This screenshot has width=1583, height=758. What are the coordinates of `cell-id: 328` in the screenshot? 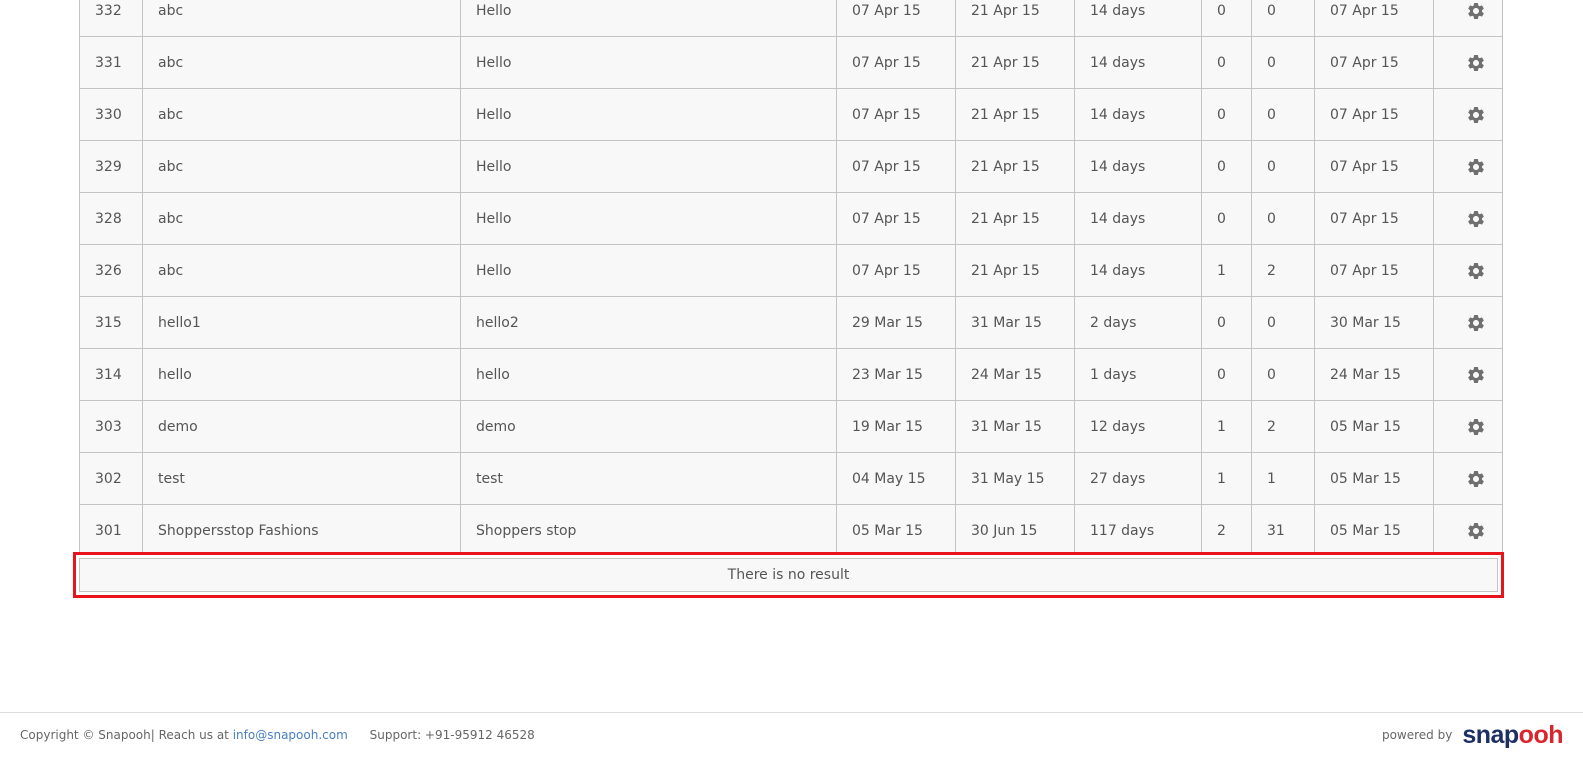 It's located at (111, 218).